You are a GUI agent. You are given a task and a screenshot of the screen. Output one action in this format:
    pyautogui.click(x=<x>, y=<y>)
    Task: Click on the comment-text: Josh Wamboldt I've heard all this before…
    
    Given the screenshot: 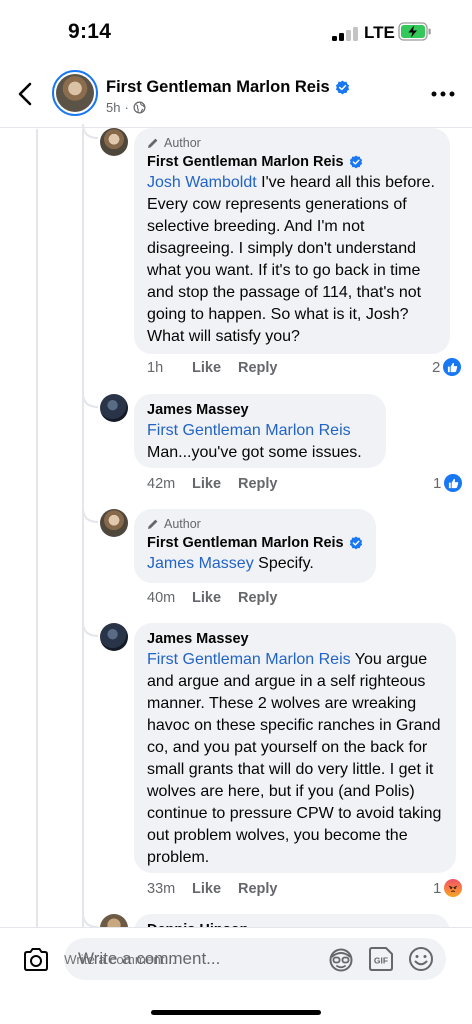 What is the action you would take?
    pyautogui.click(x=292, y=260)
    